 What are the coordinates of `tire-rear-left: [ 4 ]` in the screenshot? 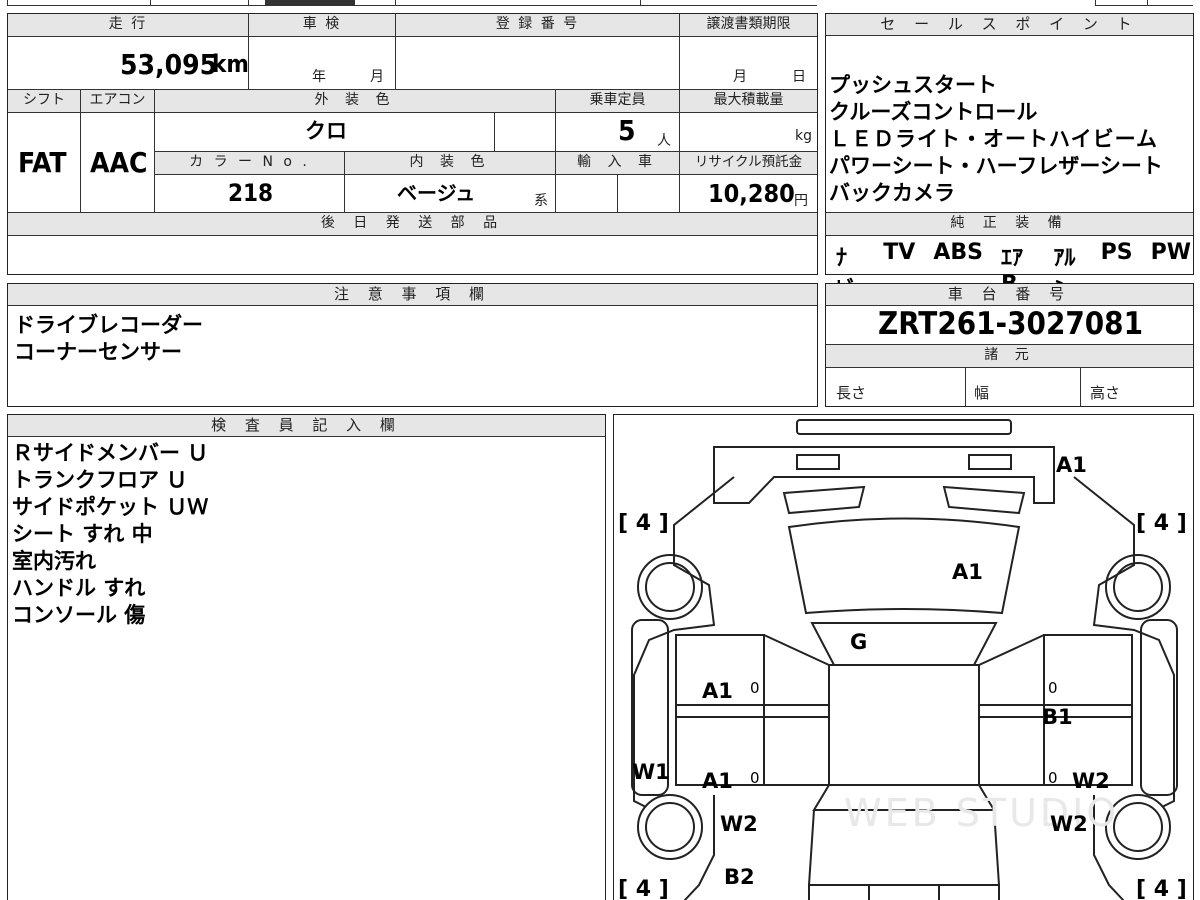 It's located at (643, 523).